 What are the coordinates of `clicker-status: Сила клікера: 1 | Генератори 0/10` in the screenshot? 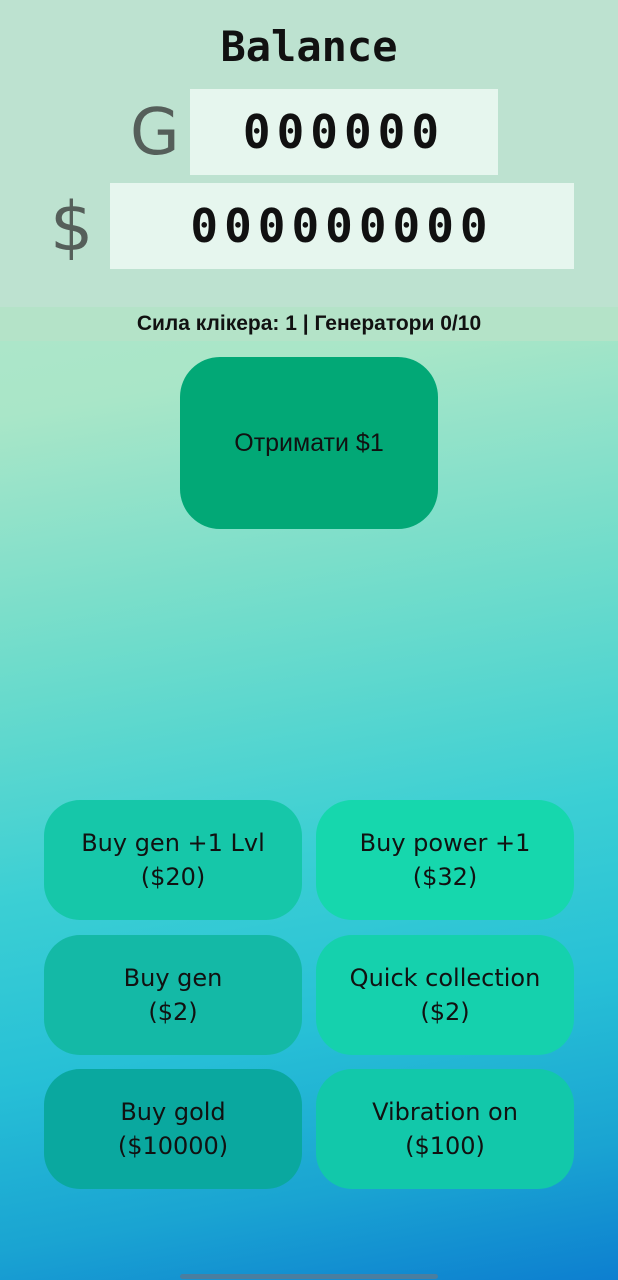 It's located at (309, 324).